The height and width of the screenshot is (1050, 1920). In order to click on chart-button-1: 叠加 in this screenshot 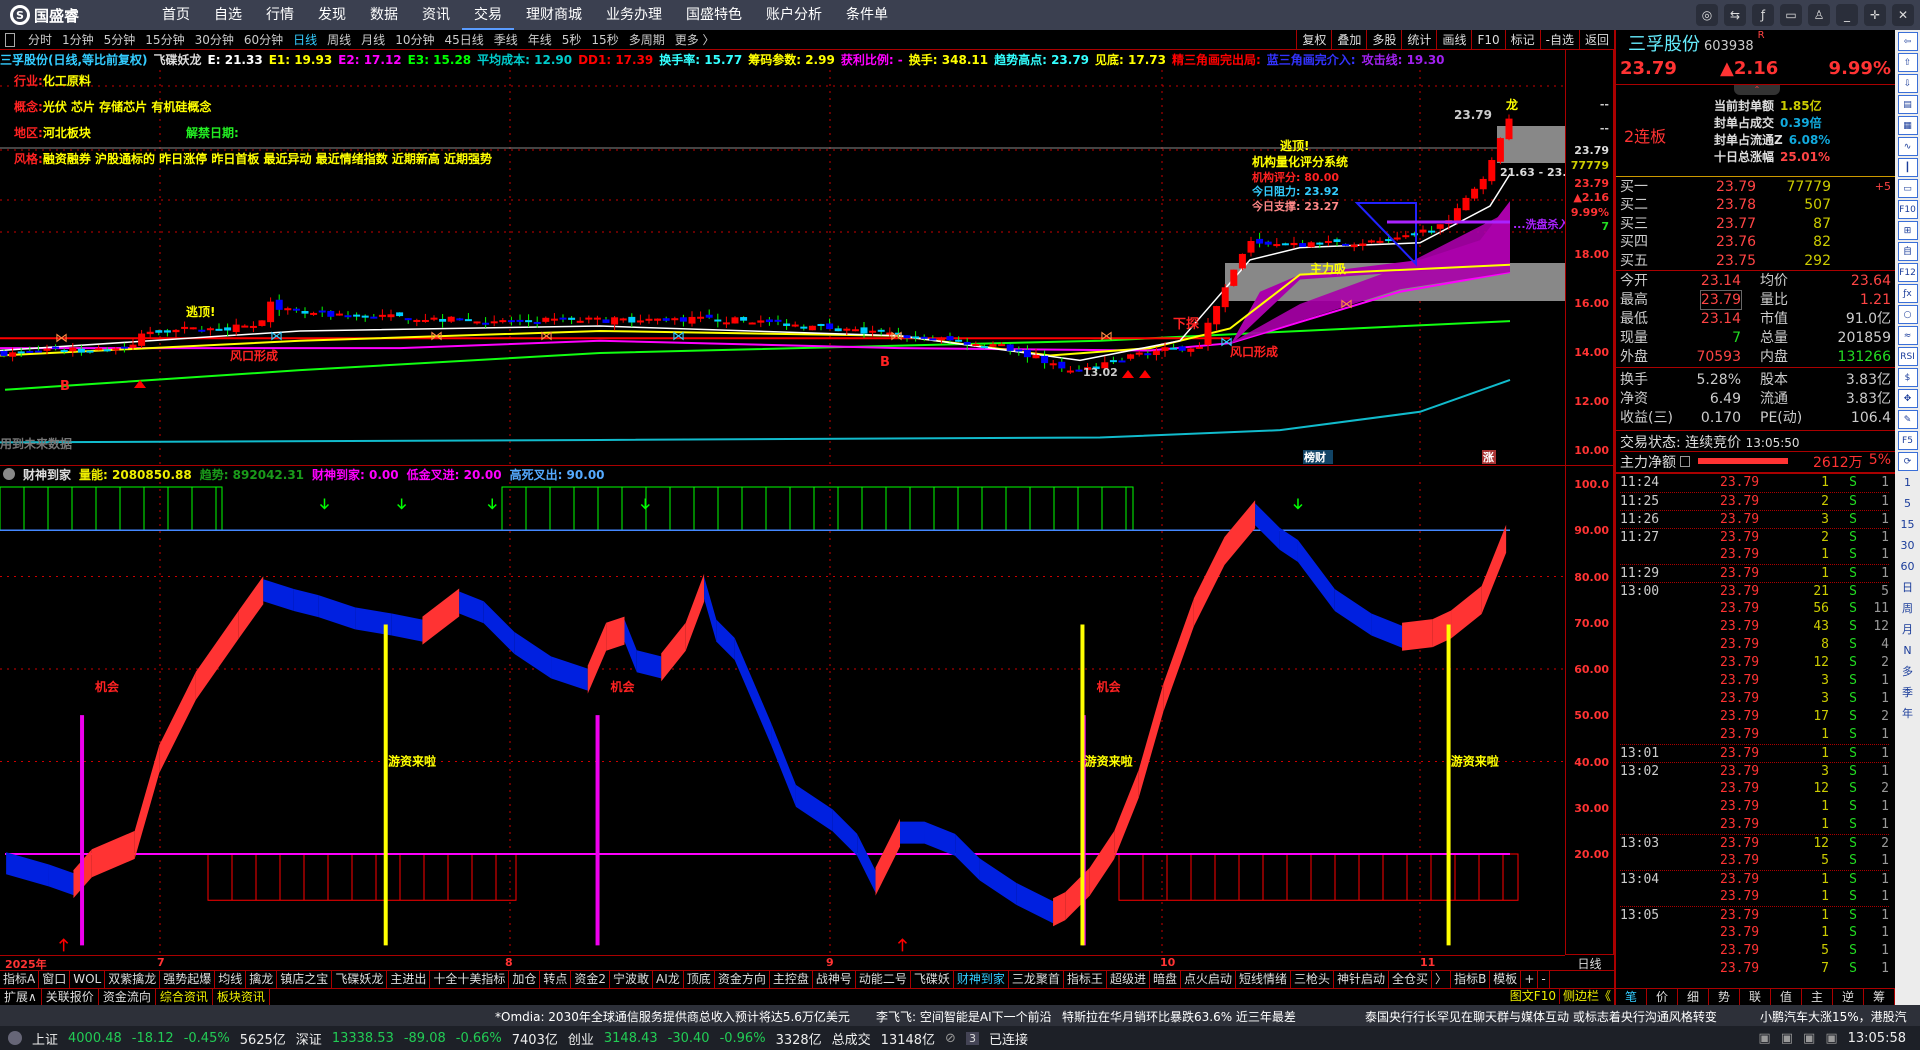, I will do `click(1348, 40)`.